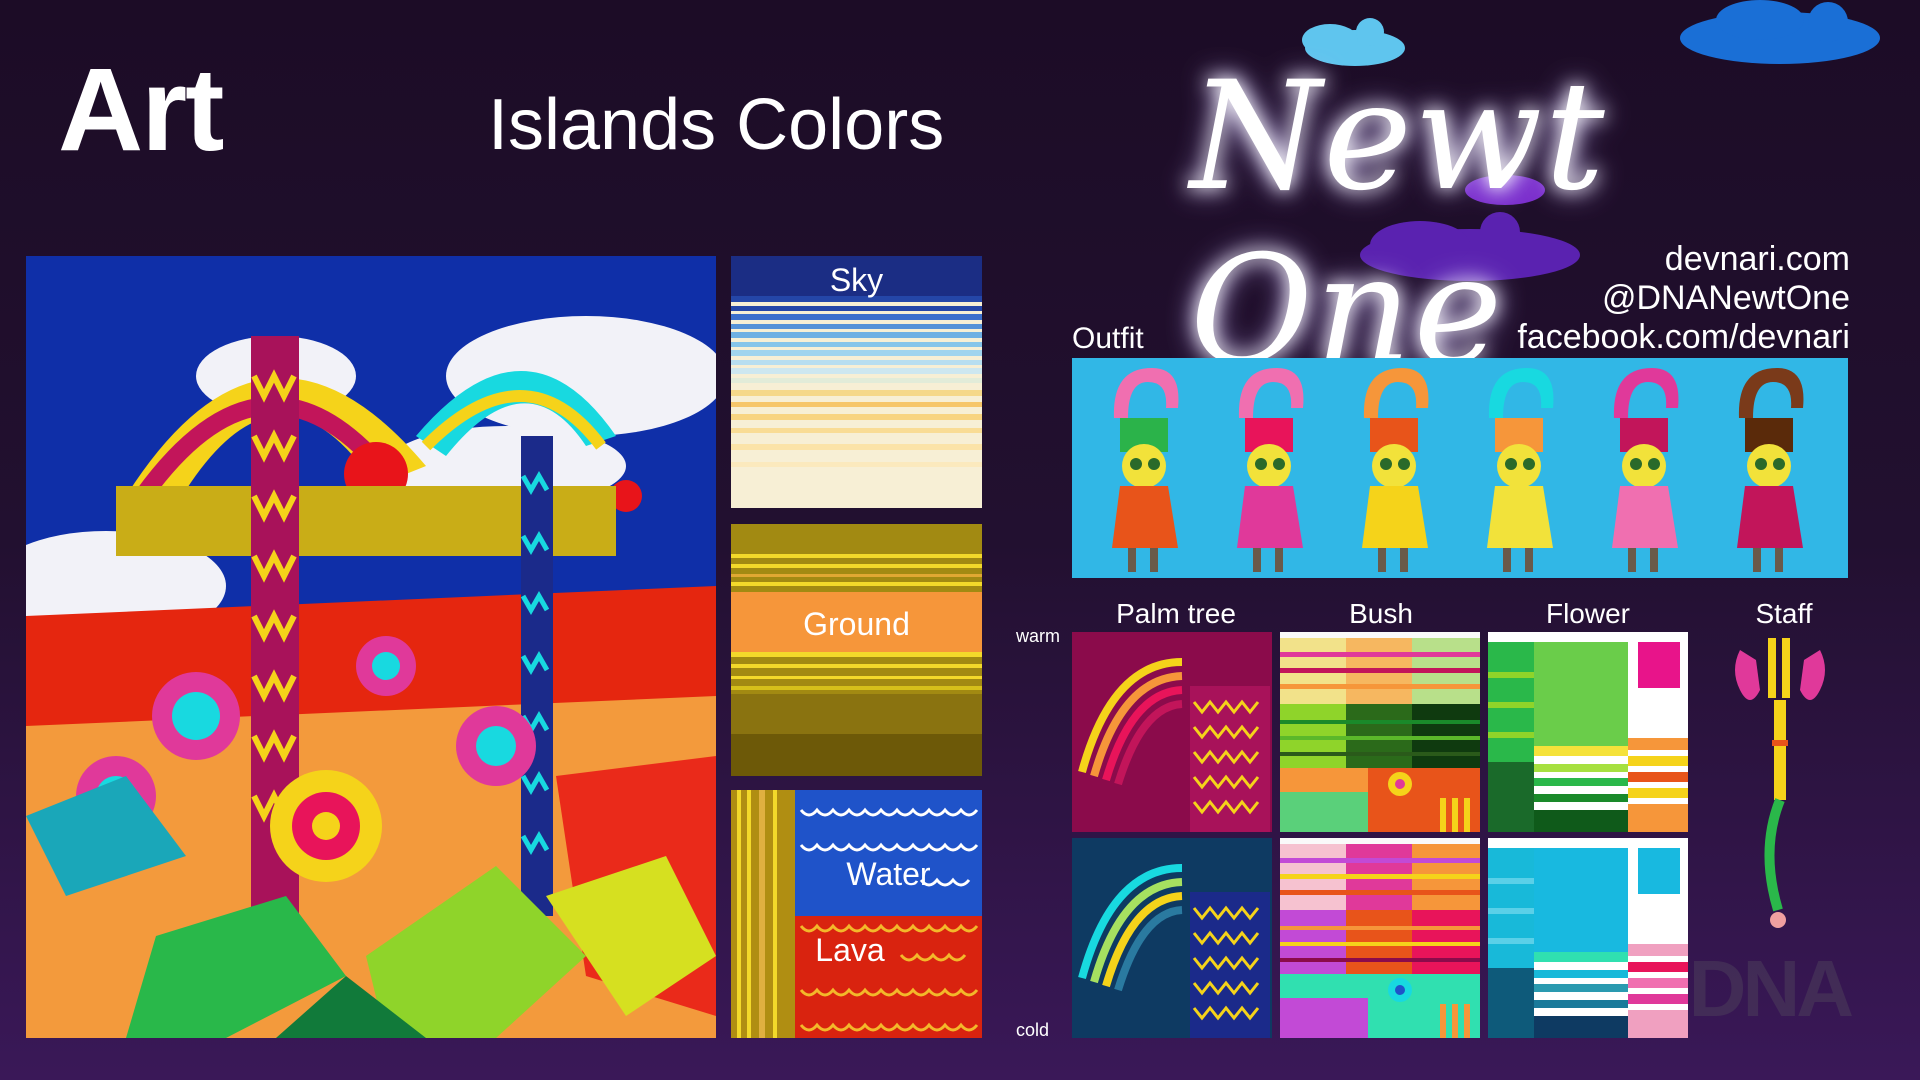 The image size is (1920, 1080). I want to click on page-title: Art, so click(141, 110).